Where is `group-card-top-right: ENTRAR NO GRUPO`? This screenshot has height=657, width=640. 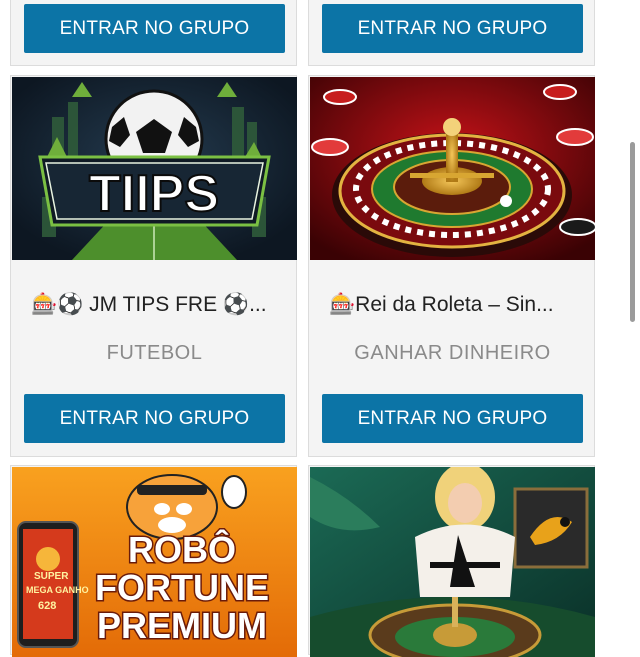 group-card-top-right: ENTRAR NO GRUPO is located at coordinates (451, 33).